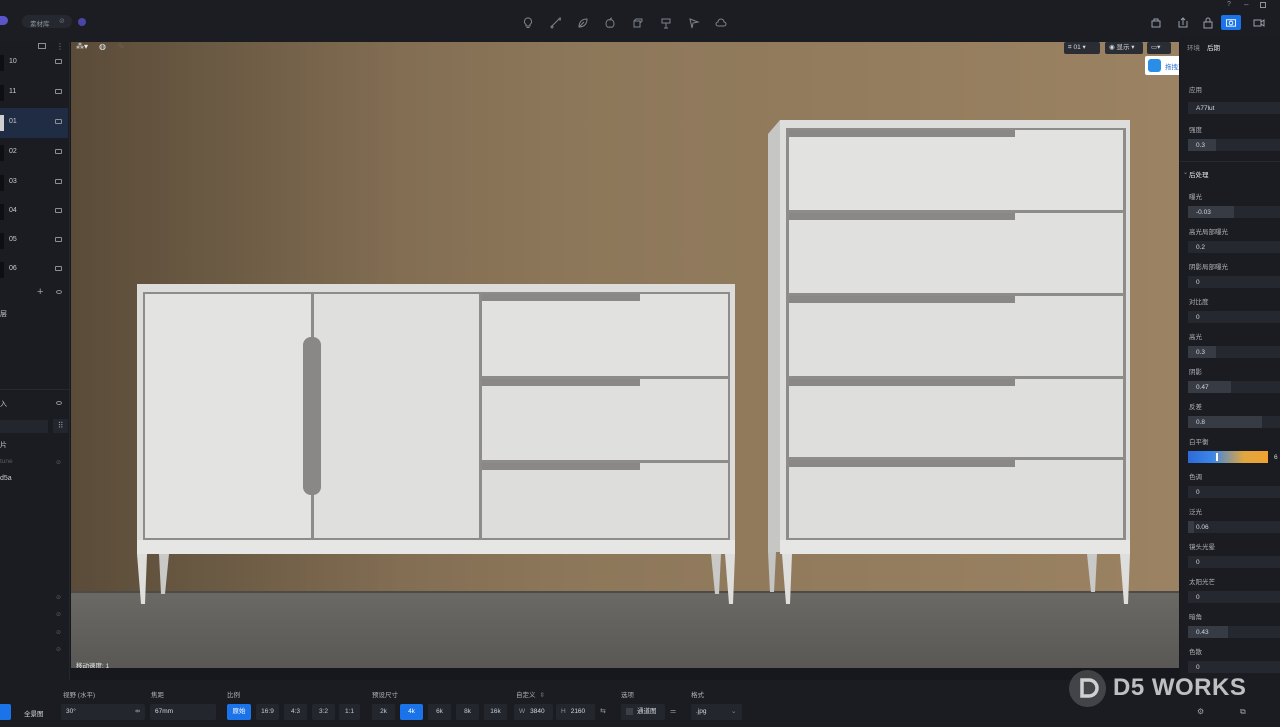  What do you see at coordinates (295, 712) in the screenshot?
I see `ratio-option: 4:3` at bounding box center [295, 712].